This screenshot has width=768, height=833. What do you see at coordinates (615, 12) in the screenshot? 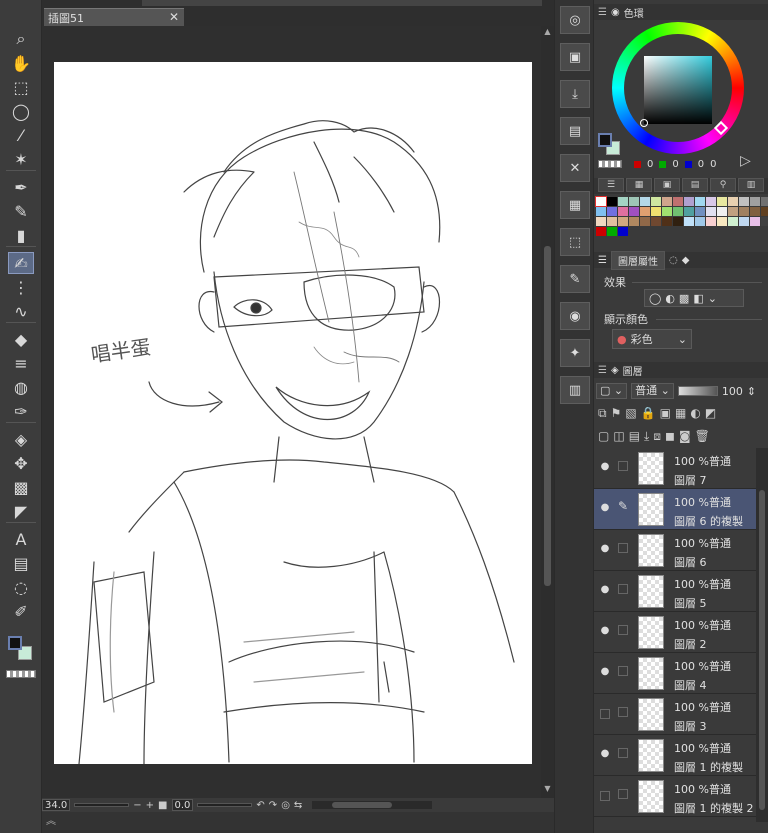
I see `color-wheel-tab-icon: ◉` at bounding box center [615, 12].